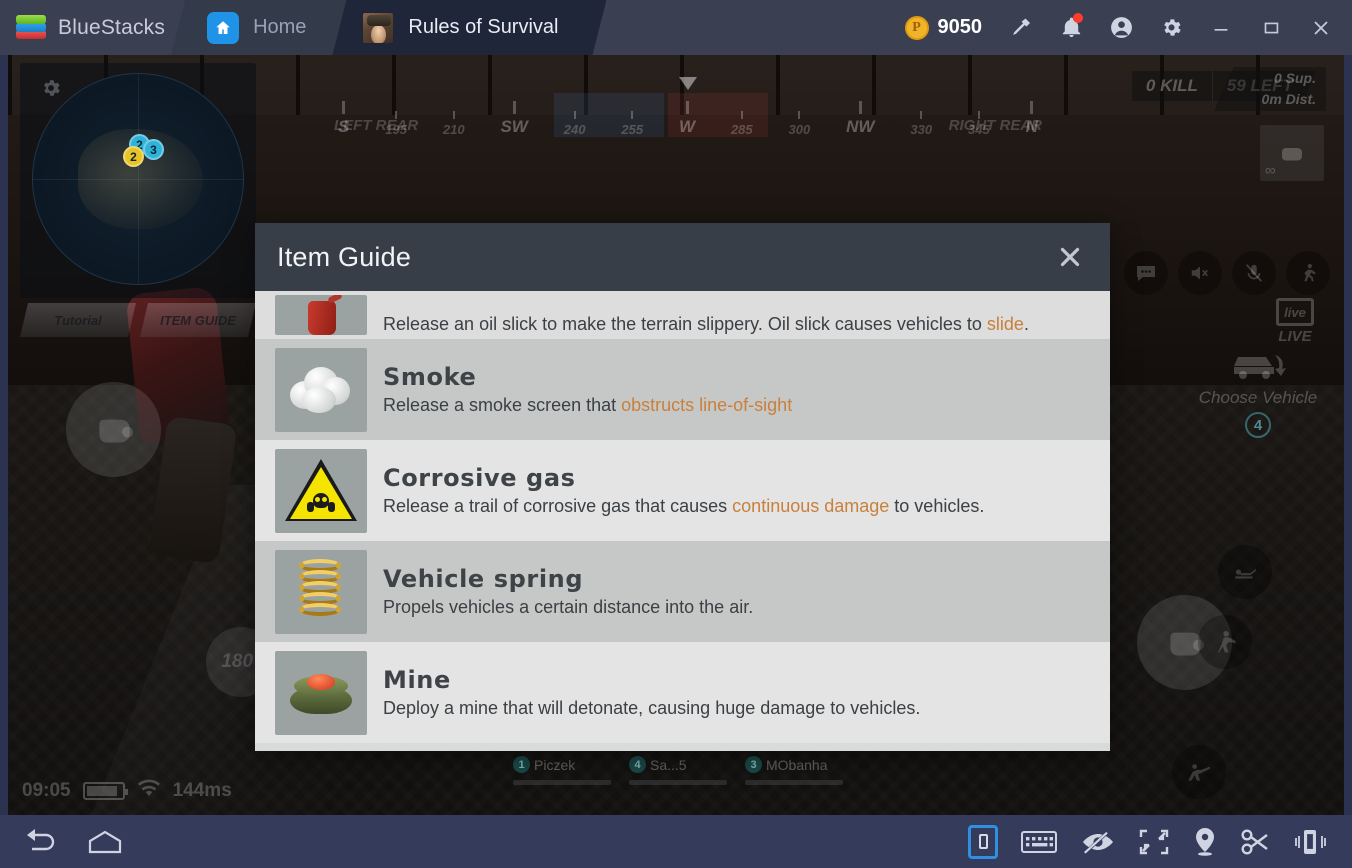 This screenshot has width=1352, height=868. I want to click on prone-icon, so click(1245, 572).